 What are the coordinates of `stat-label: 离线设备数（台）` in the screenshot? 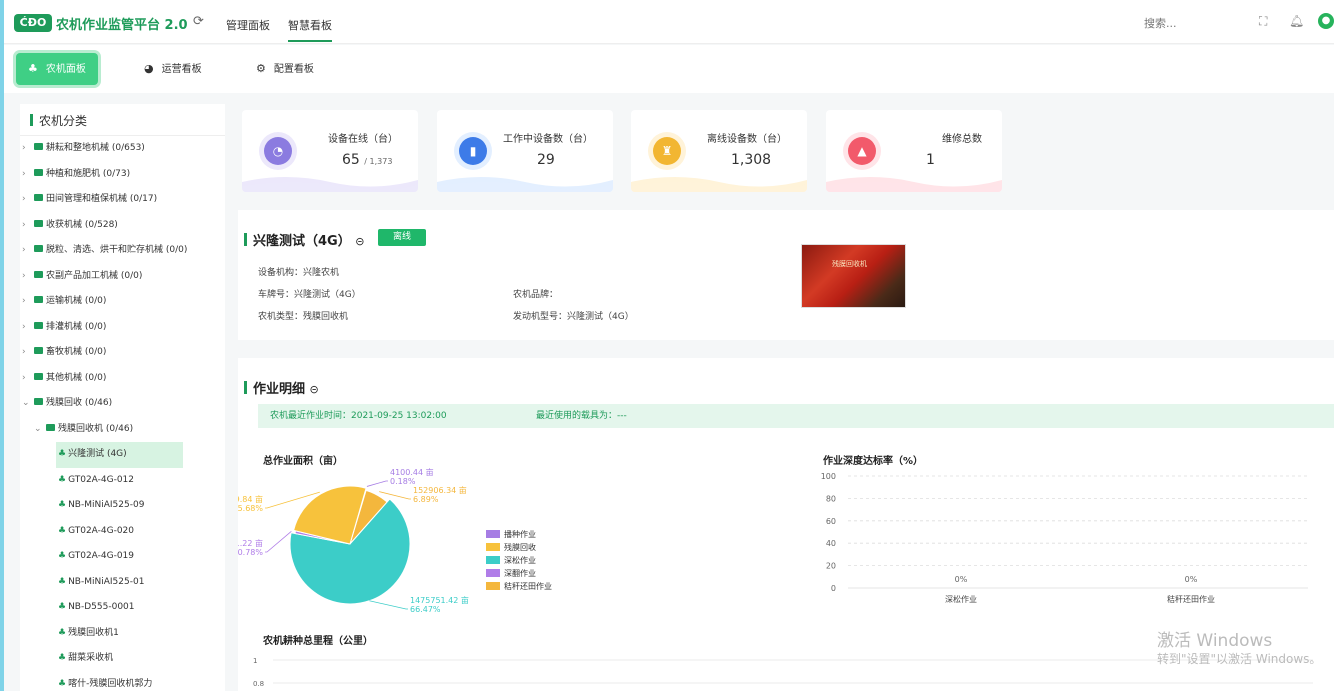 It's located at (747, 139).